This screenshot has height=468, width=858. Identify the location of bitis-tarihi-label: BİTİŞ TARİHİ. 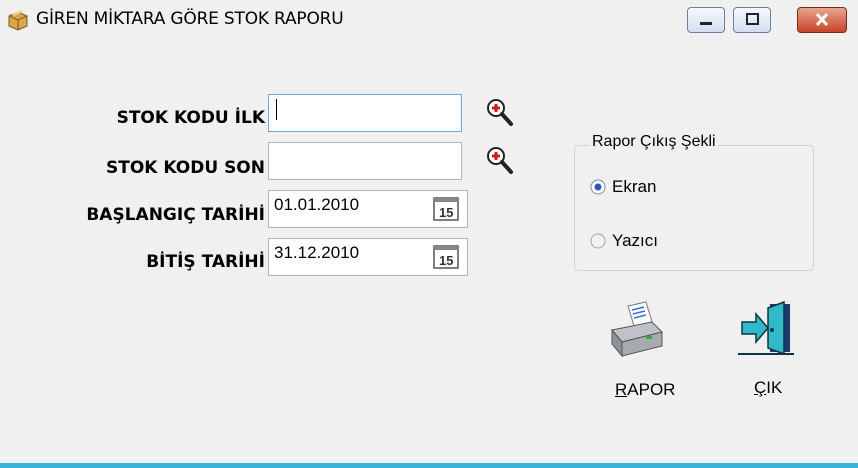
(205, 262).